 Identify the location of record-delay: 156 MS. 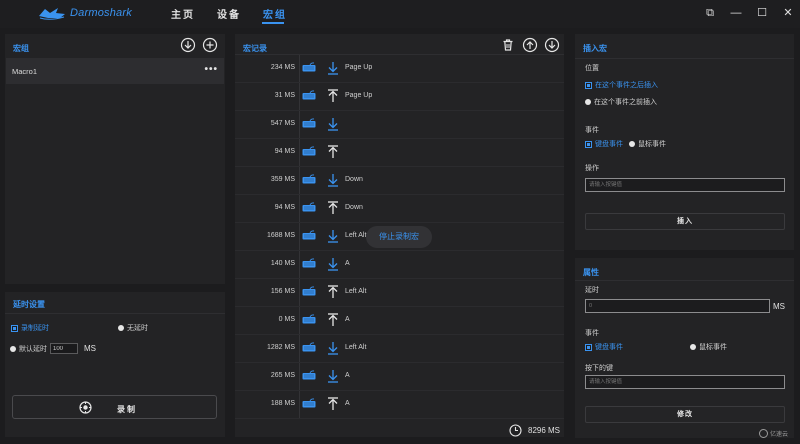
(282, 291).